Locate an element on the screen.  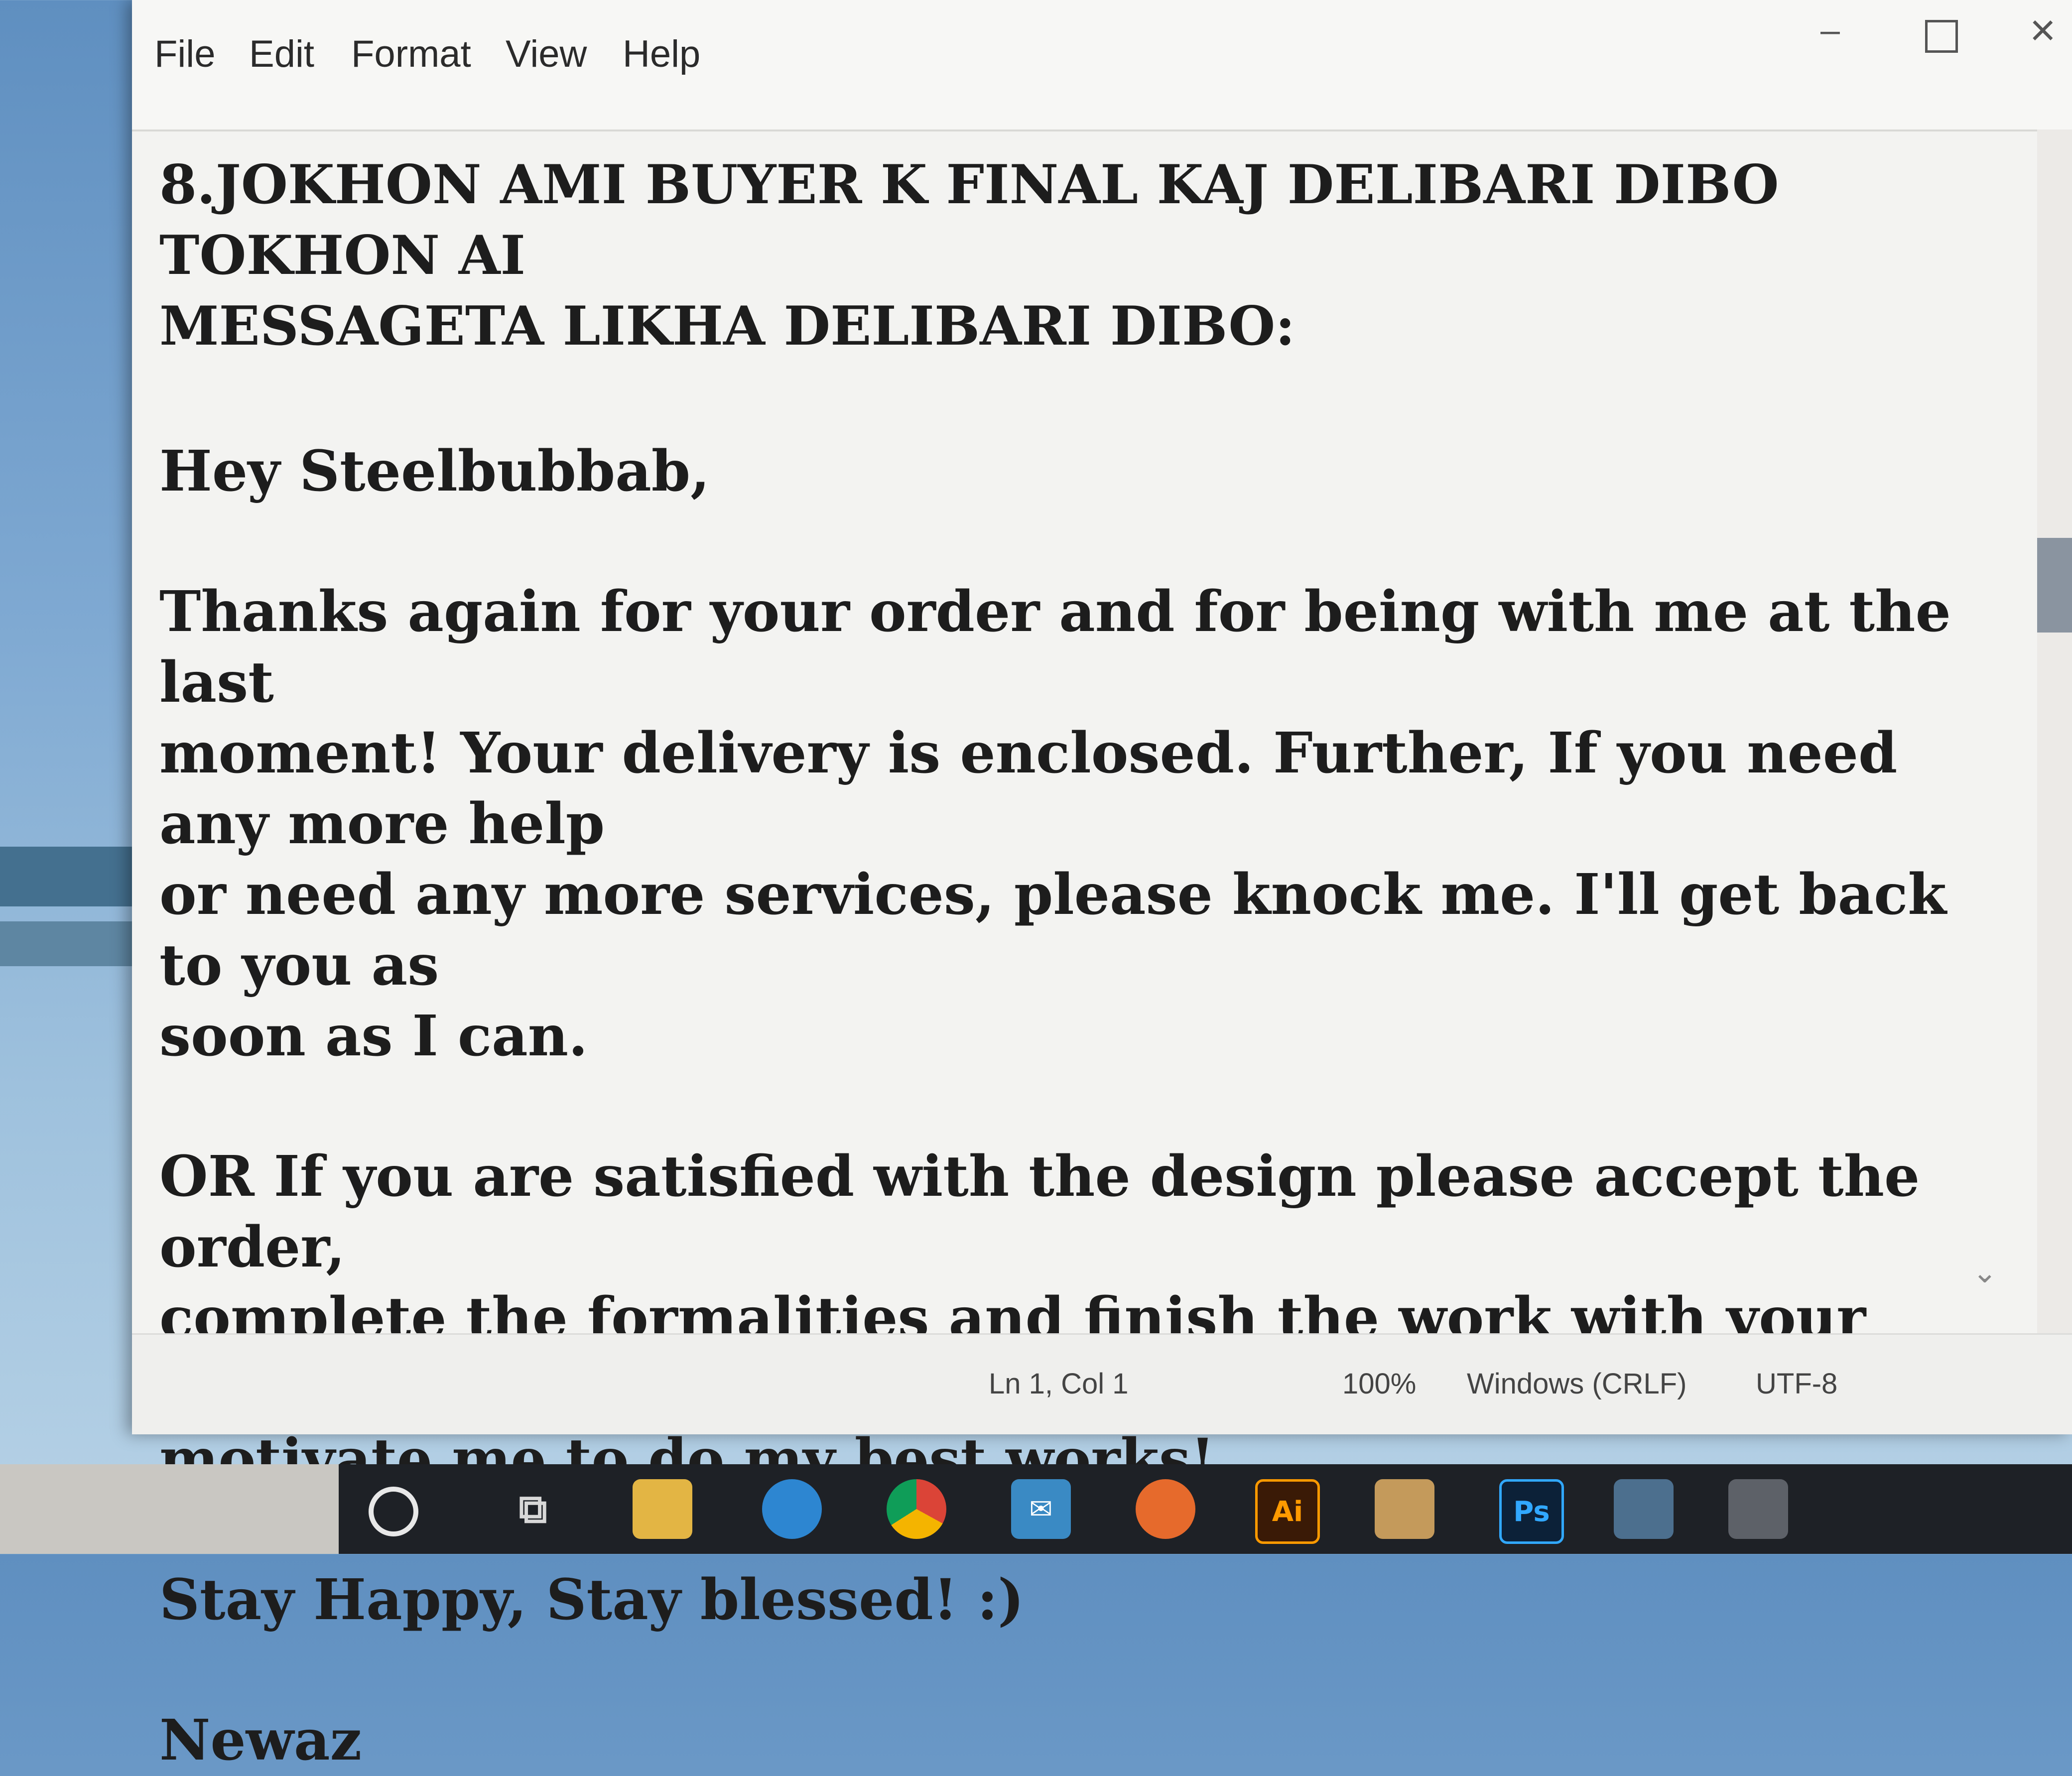
photoshop-icon: Ps is located at coordinates (1531, 1511).